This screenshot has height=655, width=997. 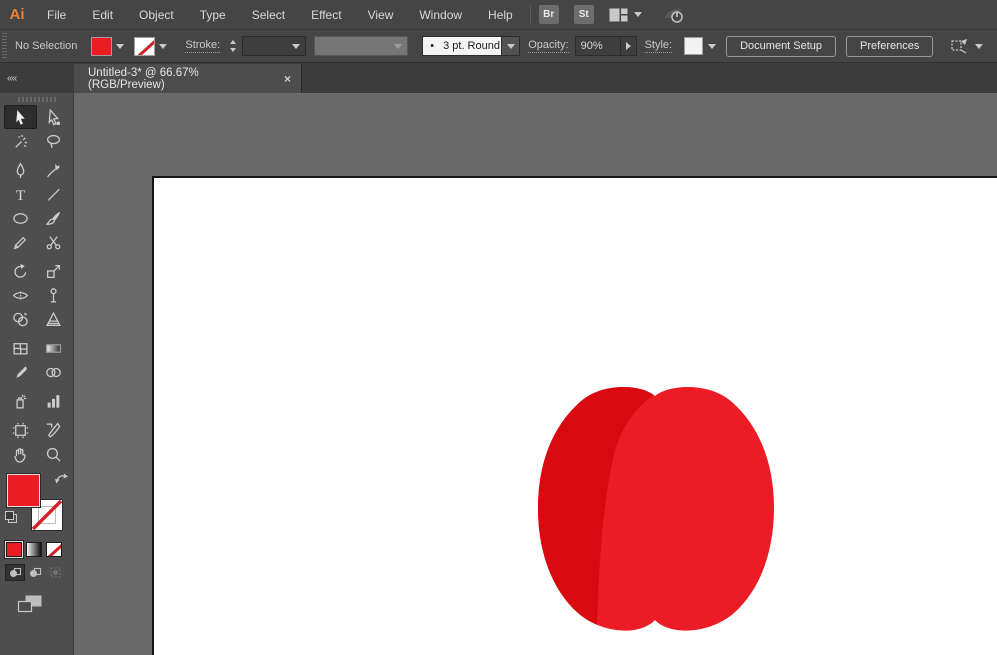 I want to click on symbol-sprayer-tool, so click(x=20, y=401).